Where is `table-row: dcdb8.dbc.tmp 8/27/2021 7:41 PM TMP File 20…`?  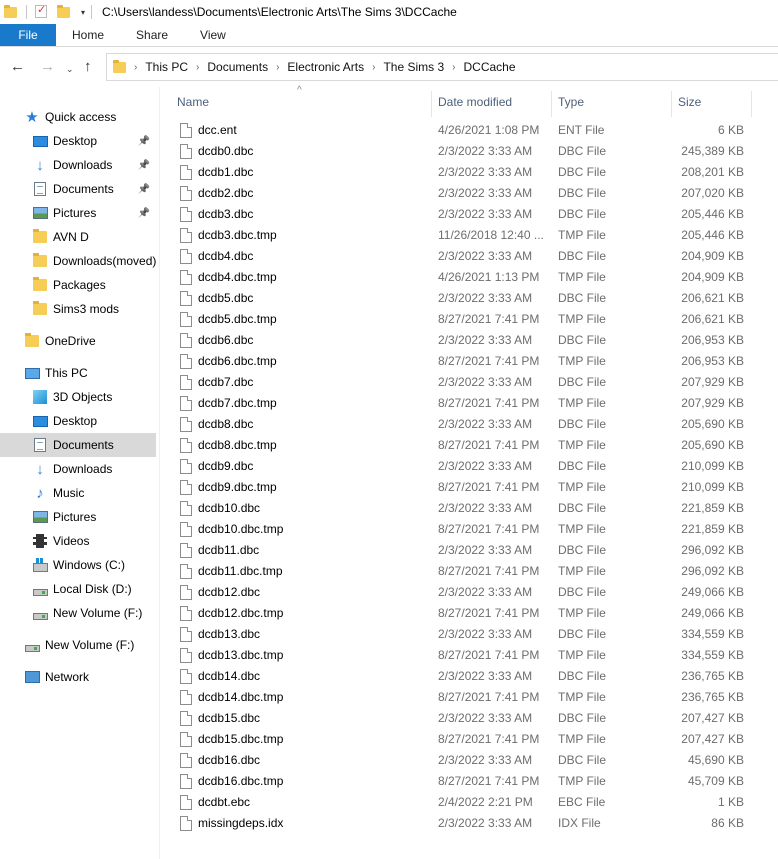 table-row: dcdb8.dbc.tmp 8/27/2021 7:41 PM TMP File 20… is located at coordinates (469, 445).